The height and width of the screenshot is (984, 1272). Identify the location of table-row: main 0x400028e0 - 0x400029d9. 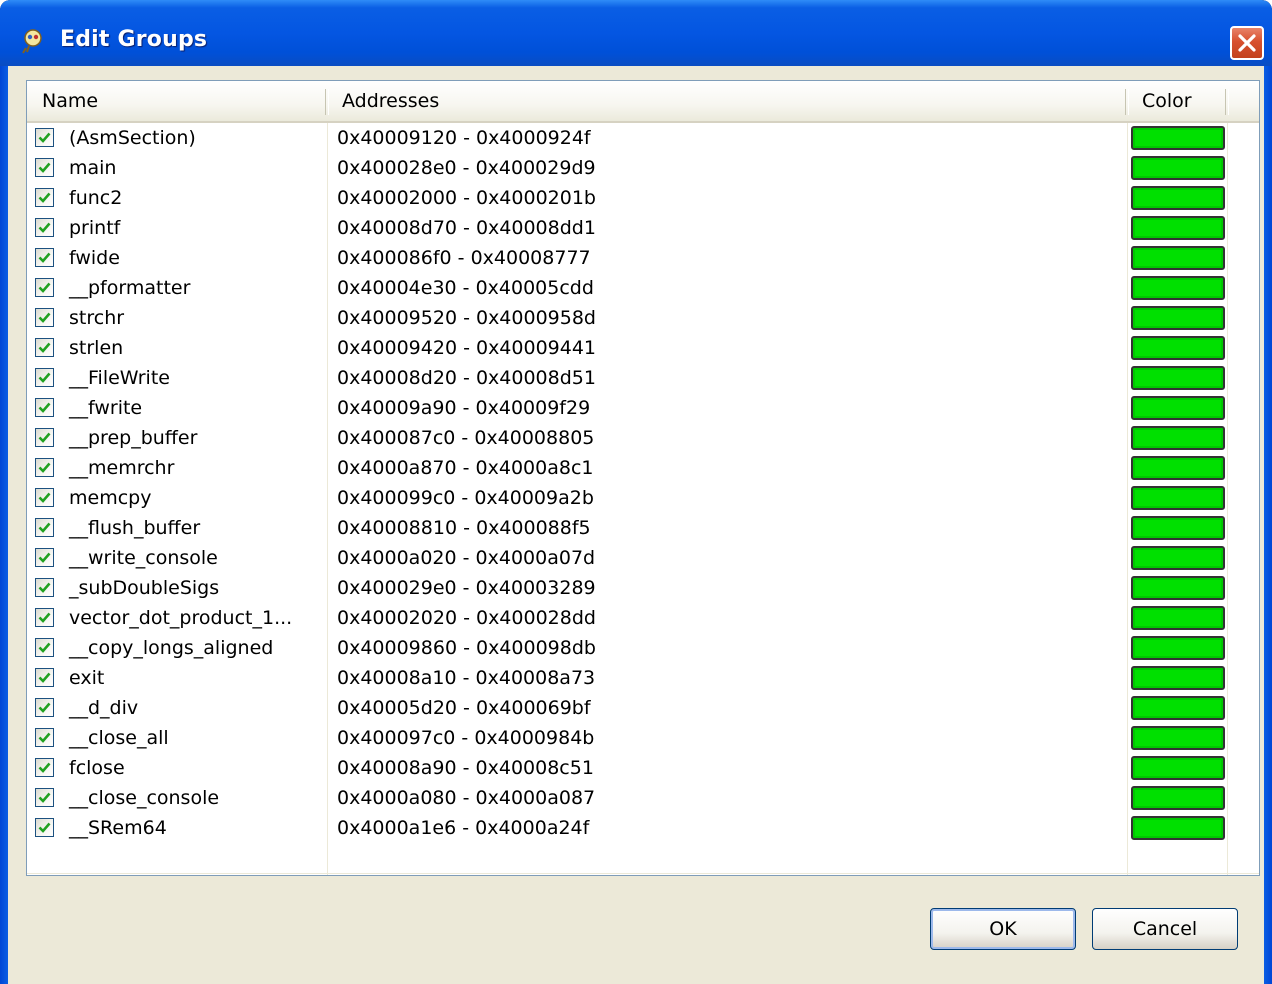
(643, 168).